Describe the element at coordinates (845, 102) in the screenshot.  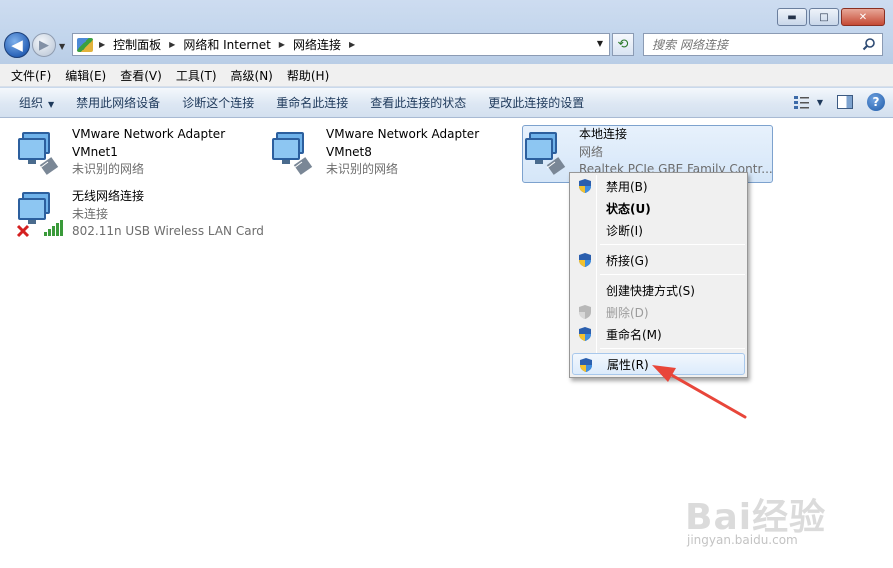
I see `preview-pane-icon` at that location.